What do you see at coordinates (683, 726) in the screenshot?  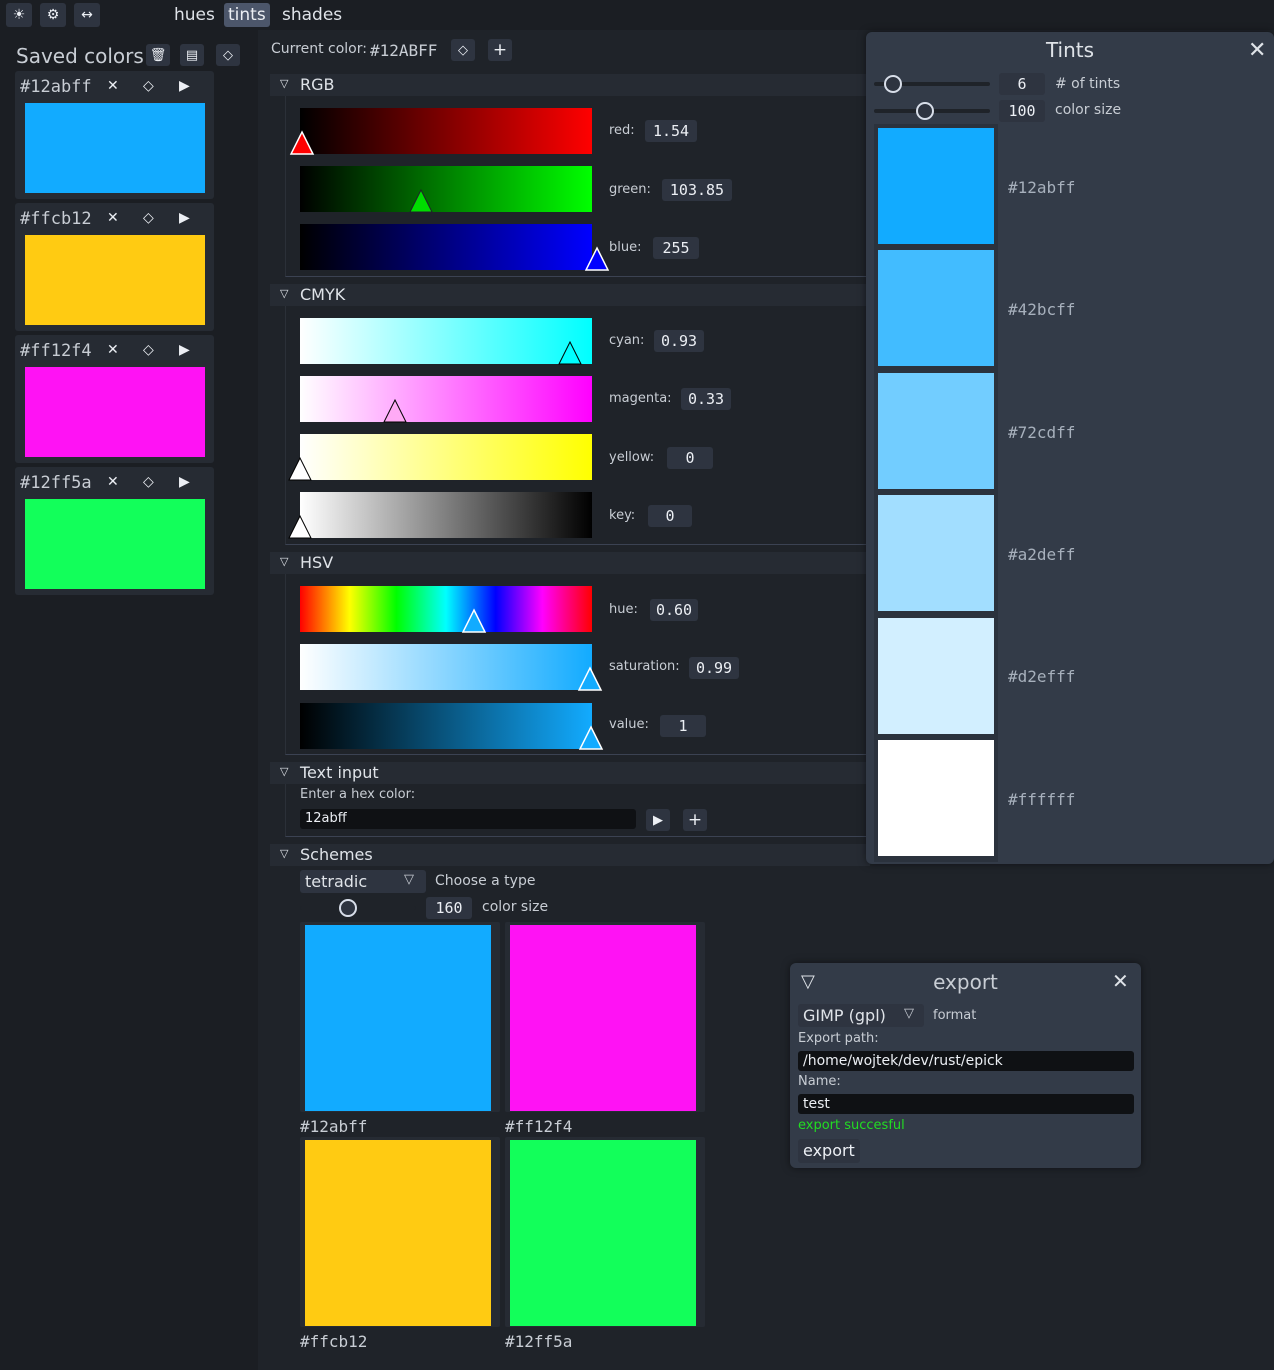 I see `value-value-input: 1` at bounding box center [683, 726].